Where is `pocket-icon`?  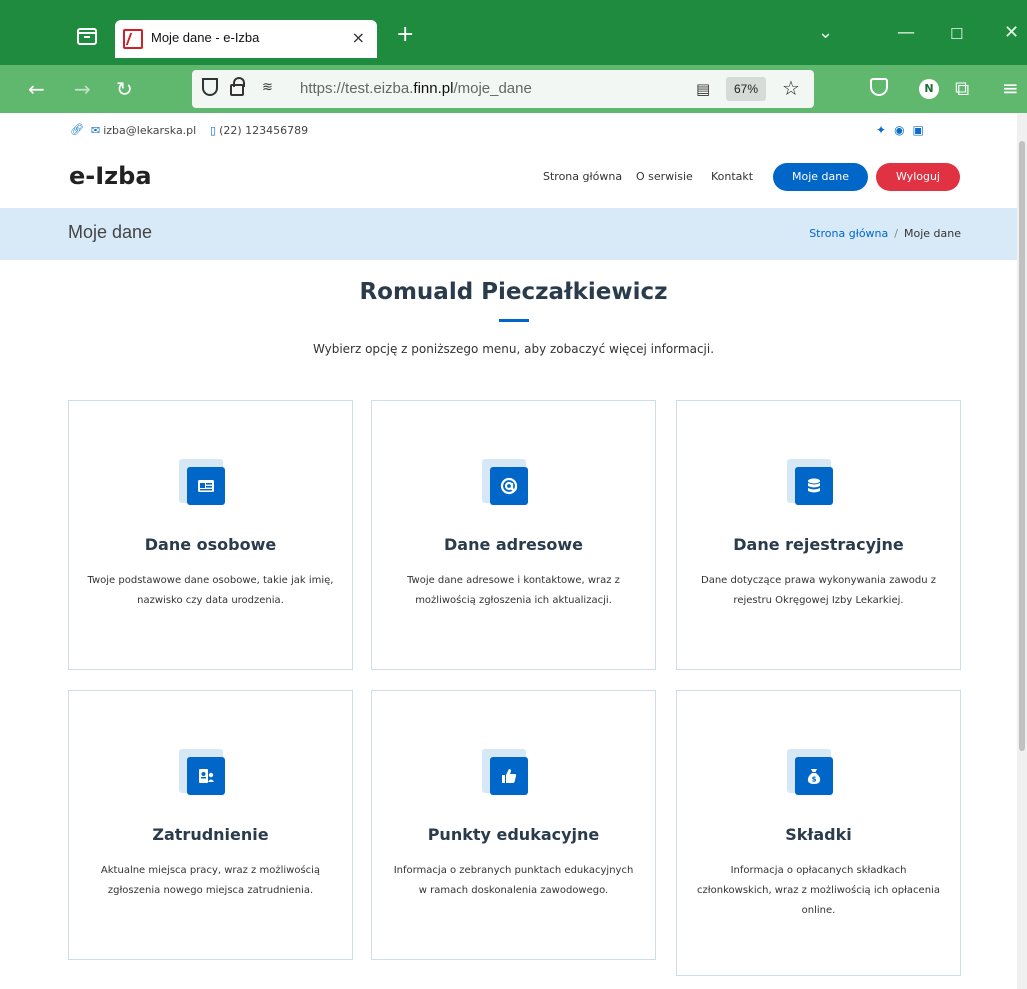 pocket-icon is located at coordinates (879, 87).